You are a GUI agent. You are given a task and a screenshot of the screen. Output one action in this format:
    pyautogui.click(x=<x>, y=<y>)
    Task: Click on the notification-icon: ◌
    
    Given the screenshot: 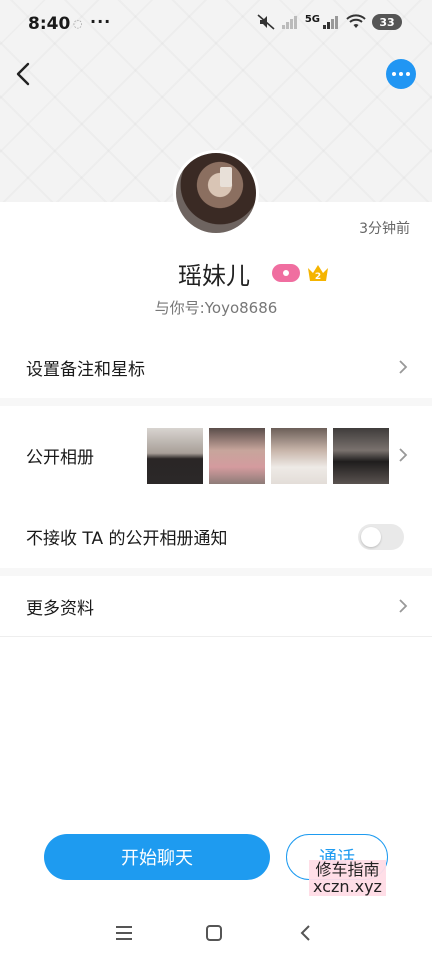 What is the action you would take?
    pyautogui.click(x=78, y=23)
    